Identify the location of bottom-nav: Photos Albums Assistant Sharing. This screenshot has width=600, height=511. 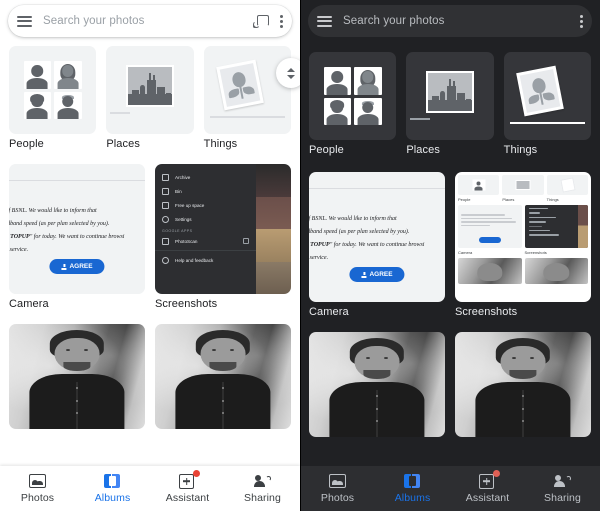
(450, 488).